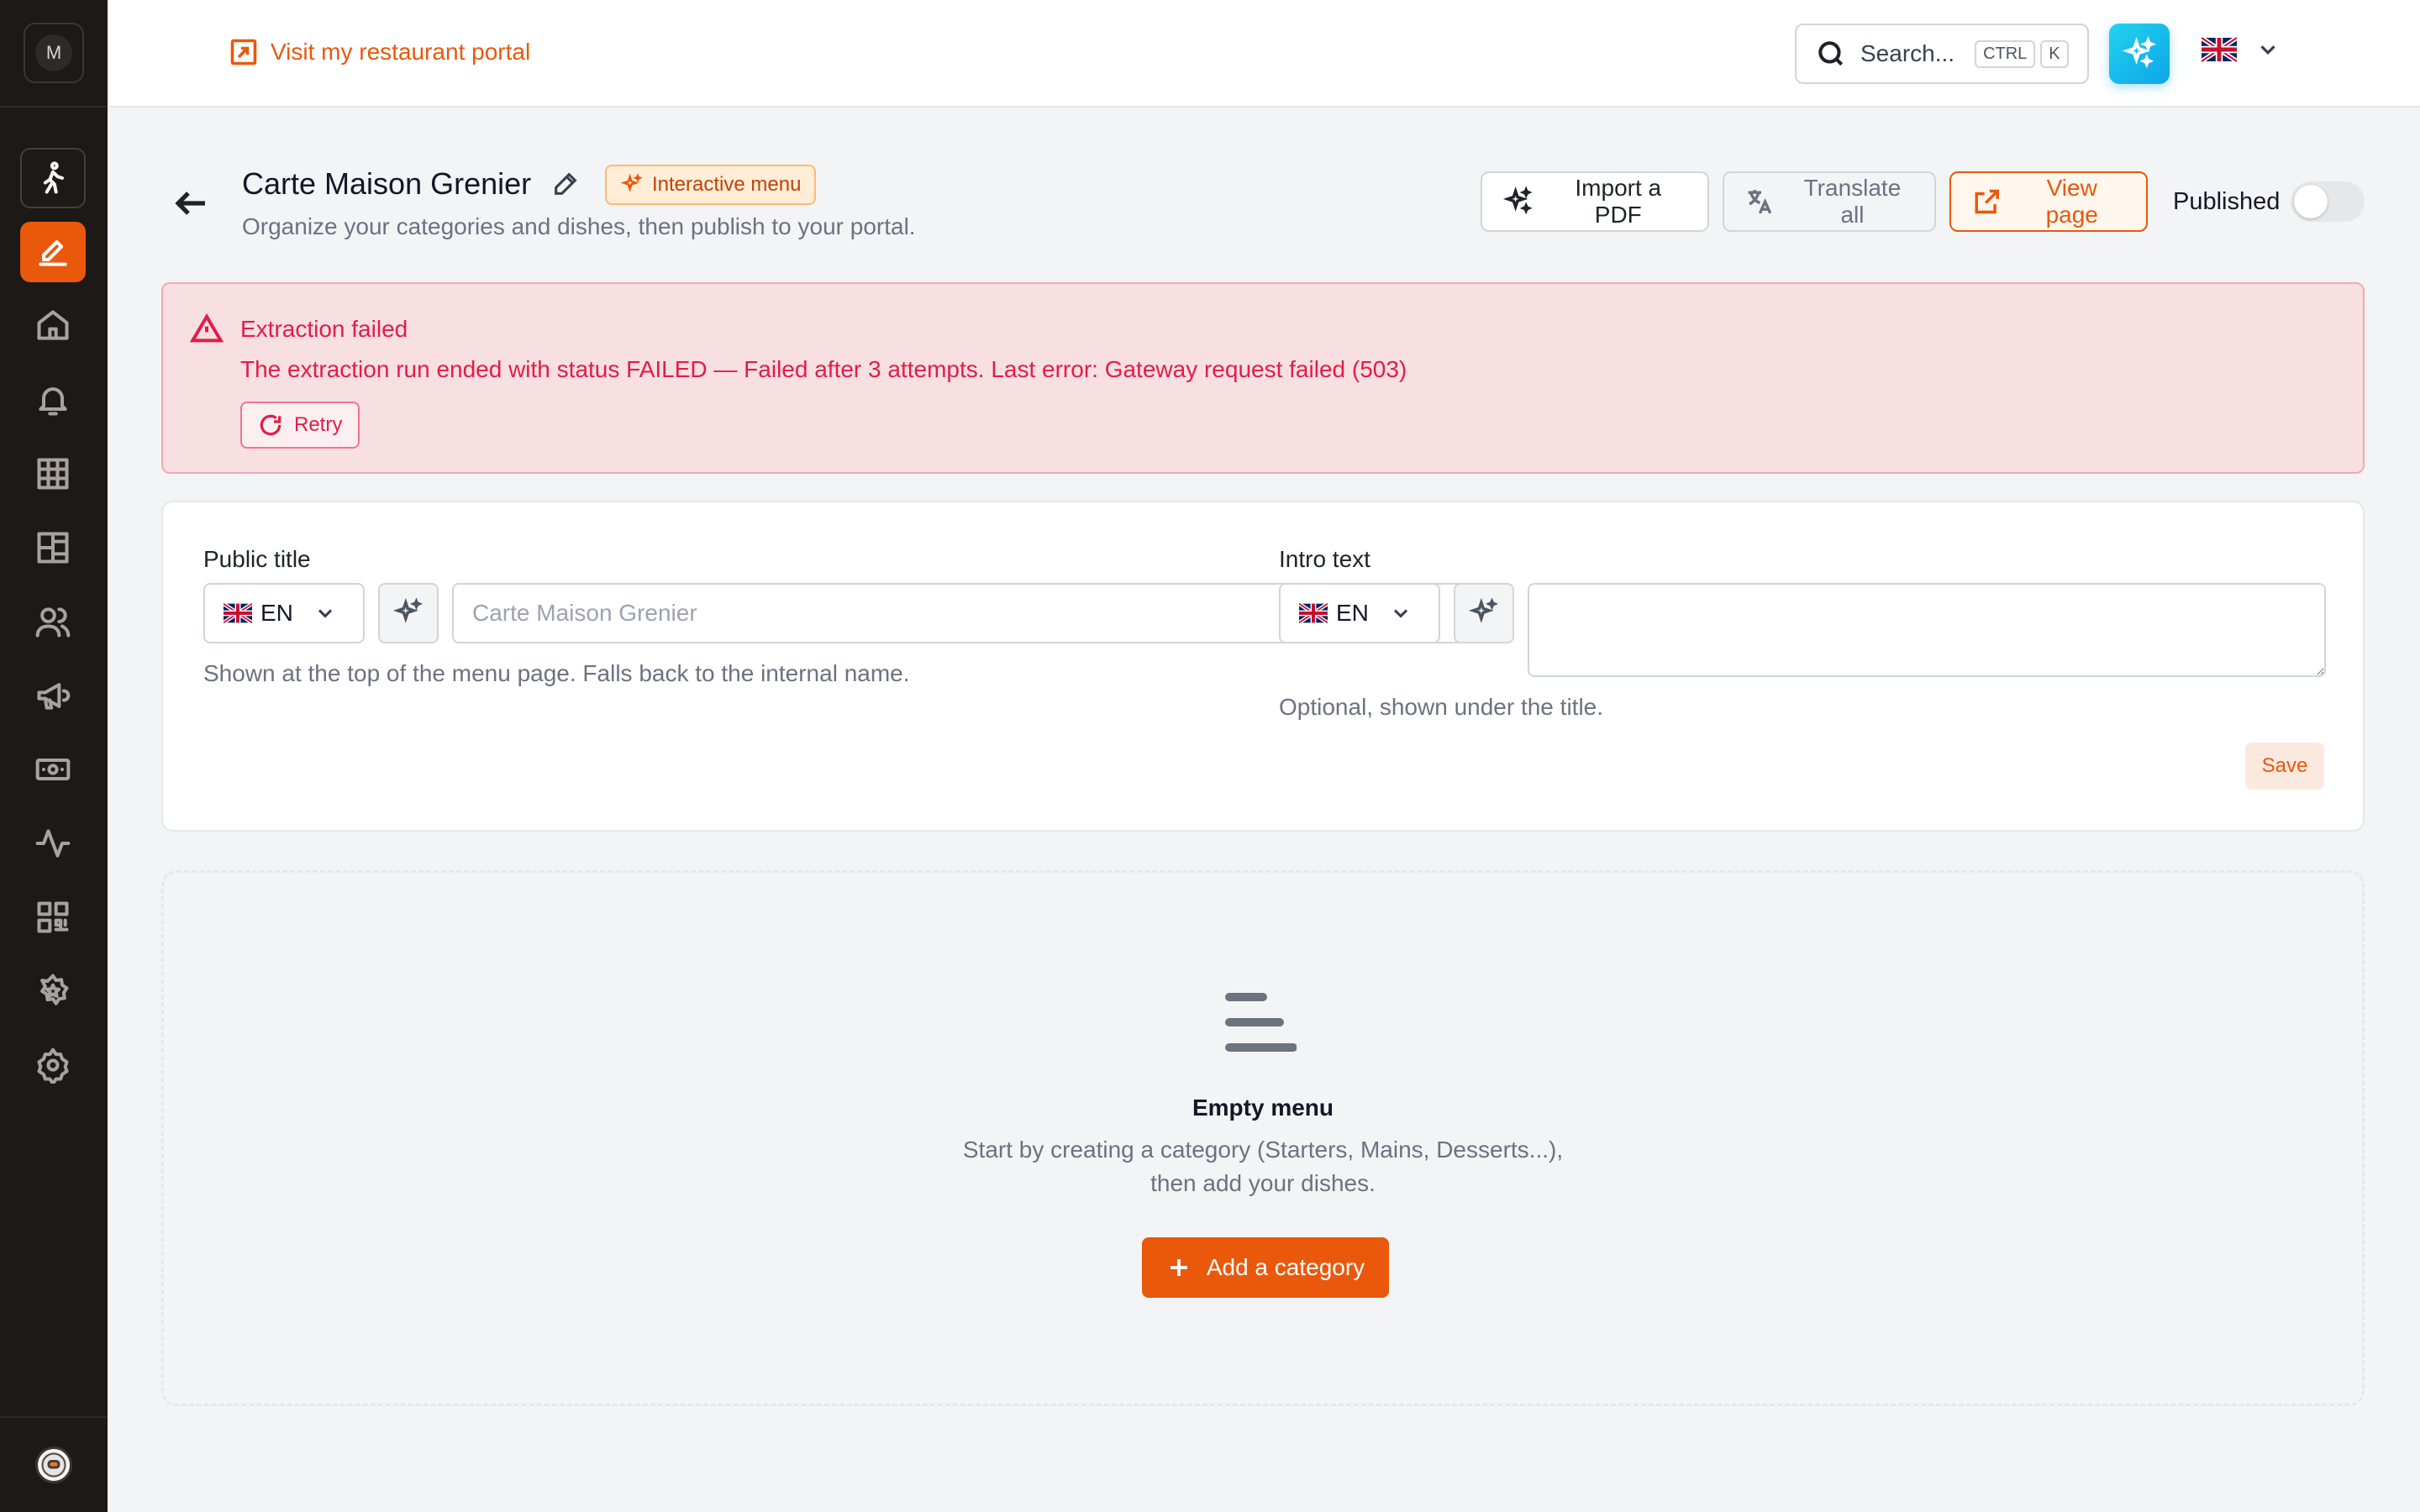 The width and height of the screenshot is (2420, 1512). I want to click on edit-icon, so click(53, 253).